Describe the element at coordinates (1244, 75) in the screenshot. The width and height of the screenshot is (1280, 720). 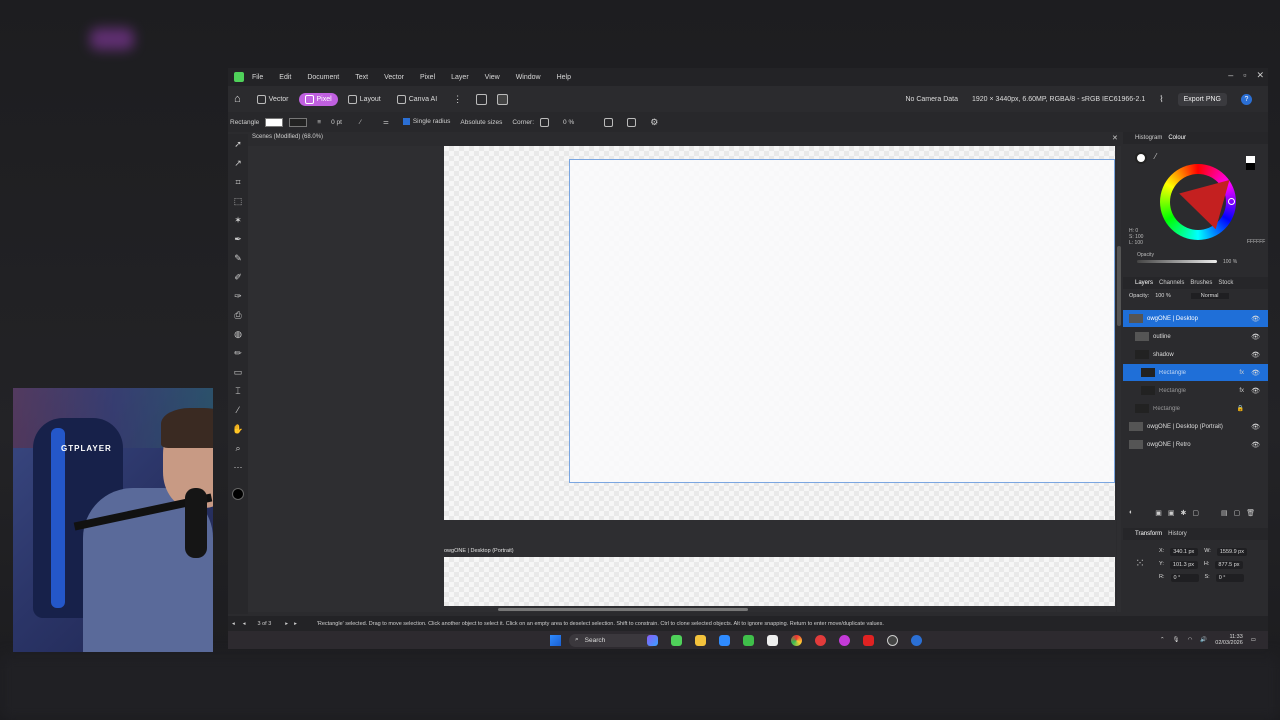
I see `maximize-icon: ▫` at that location.